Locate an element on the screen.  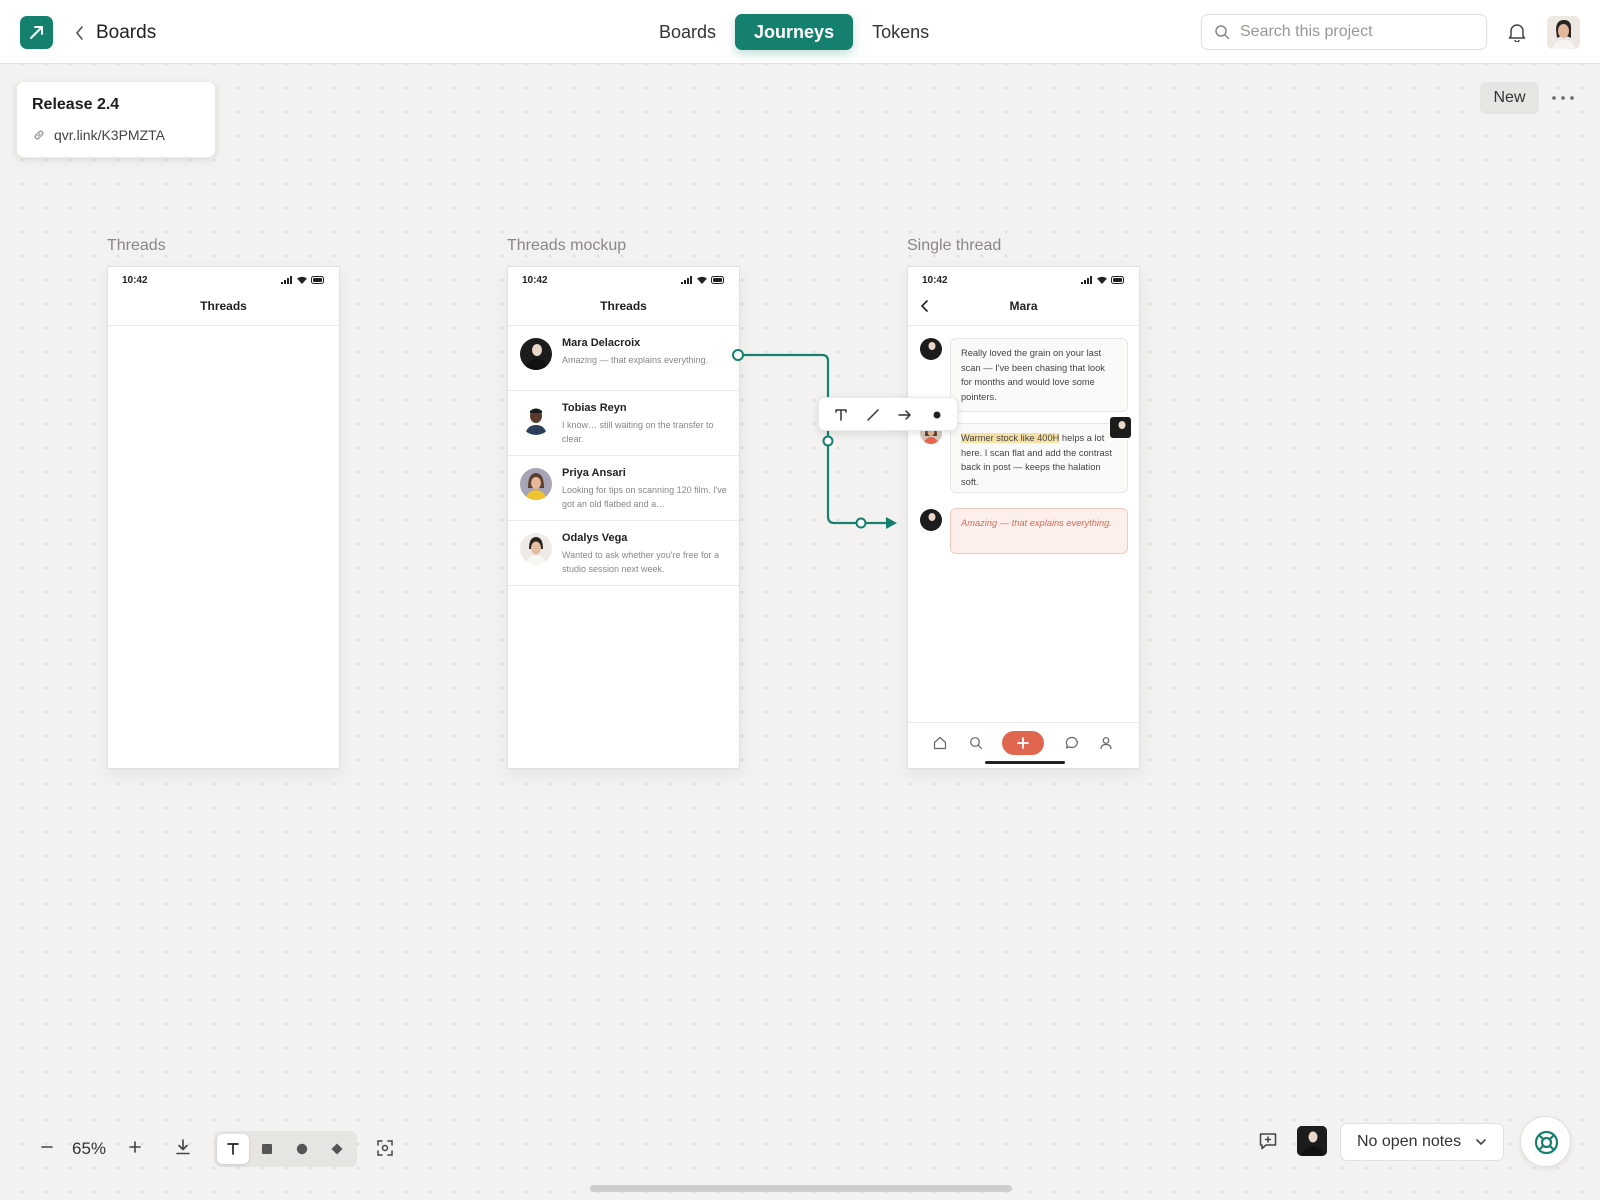
square-icon is located at coordinates (267, 1149).